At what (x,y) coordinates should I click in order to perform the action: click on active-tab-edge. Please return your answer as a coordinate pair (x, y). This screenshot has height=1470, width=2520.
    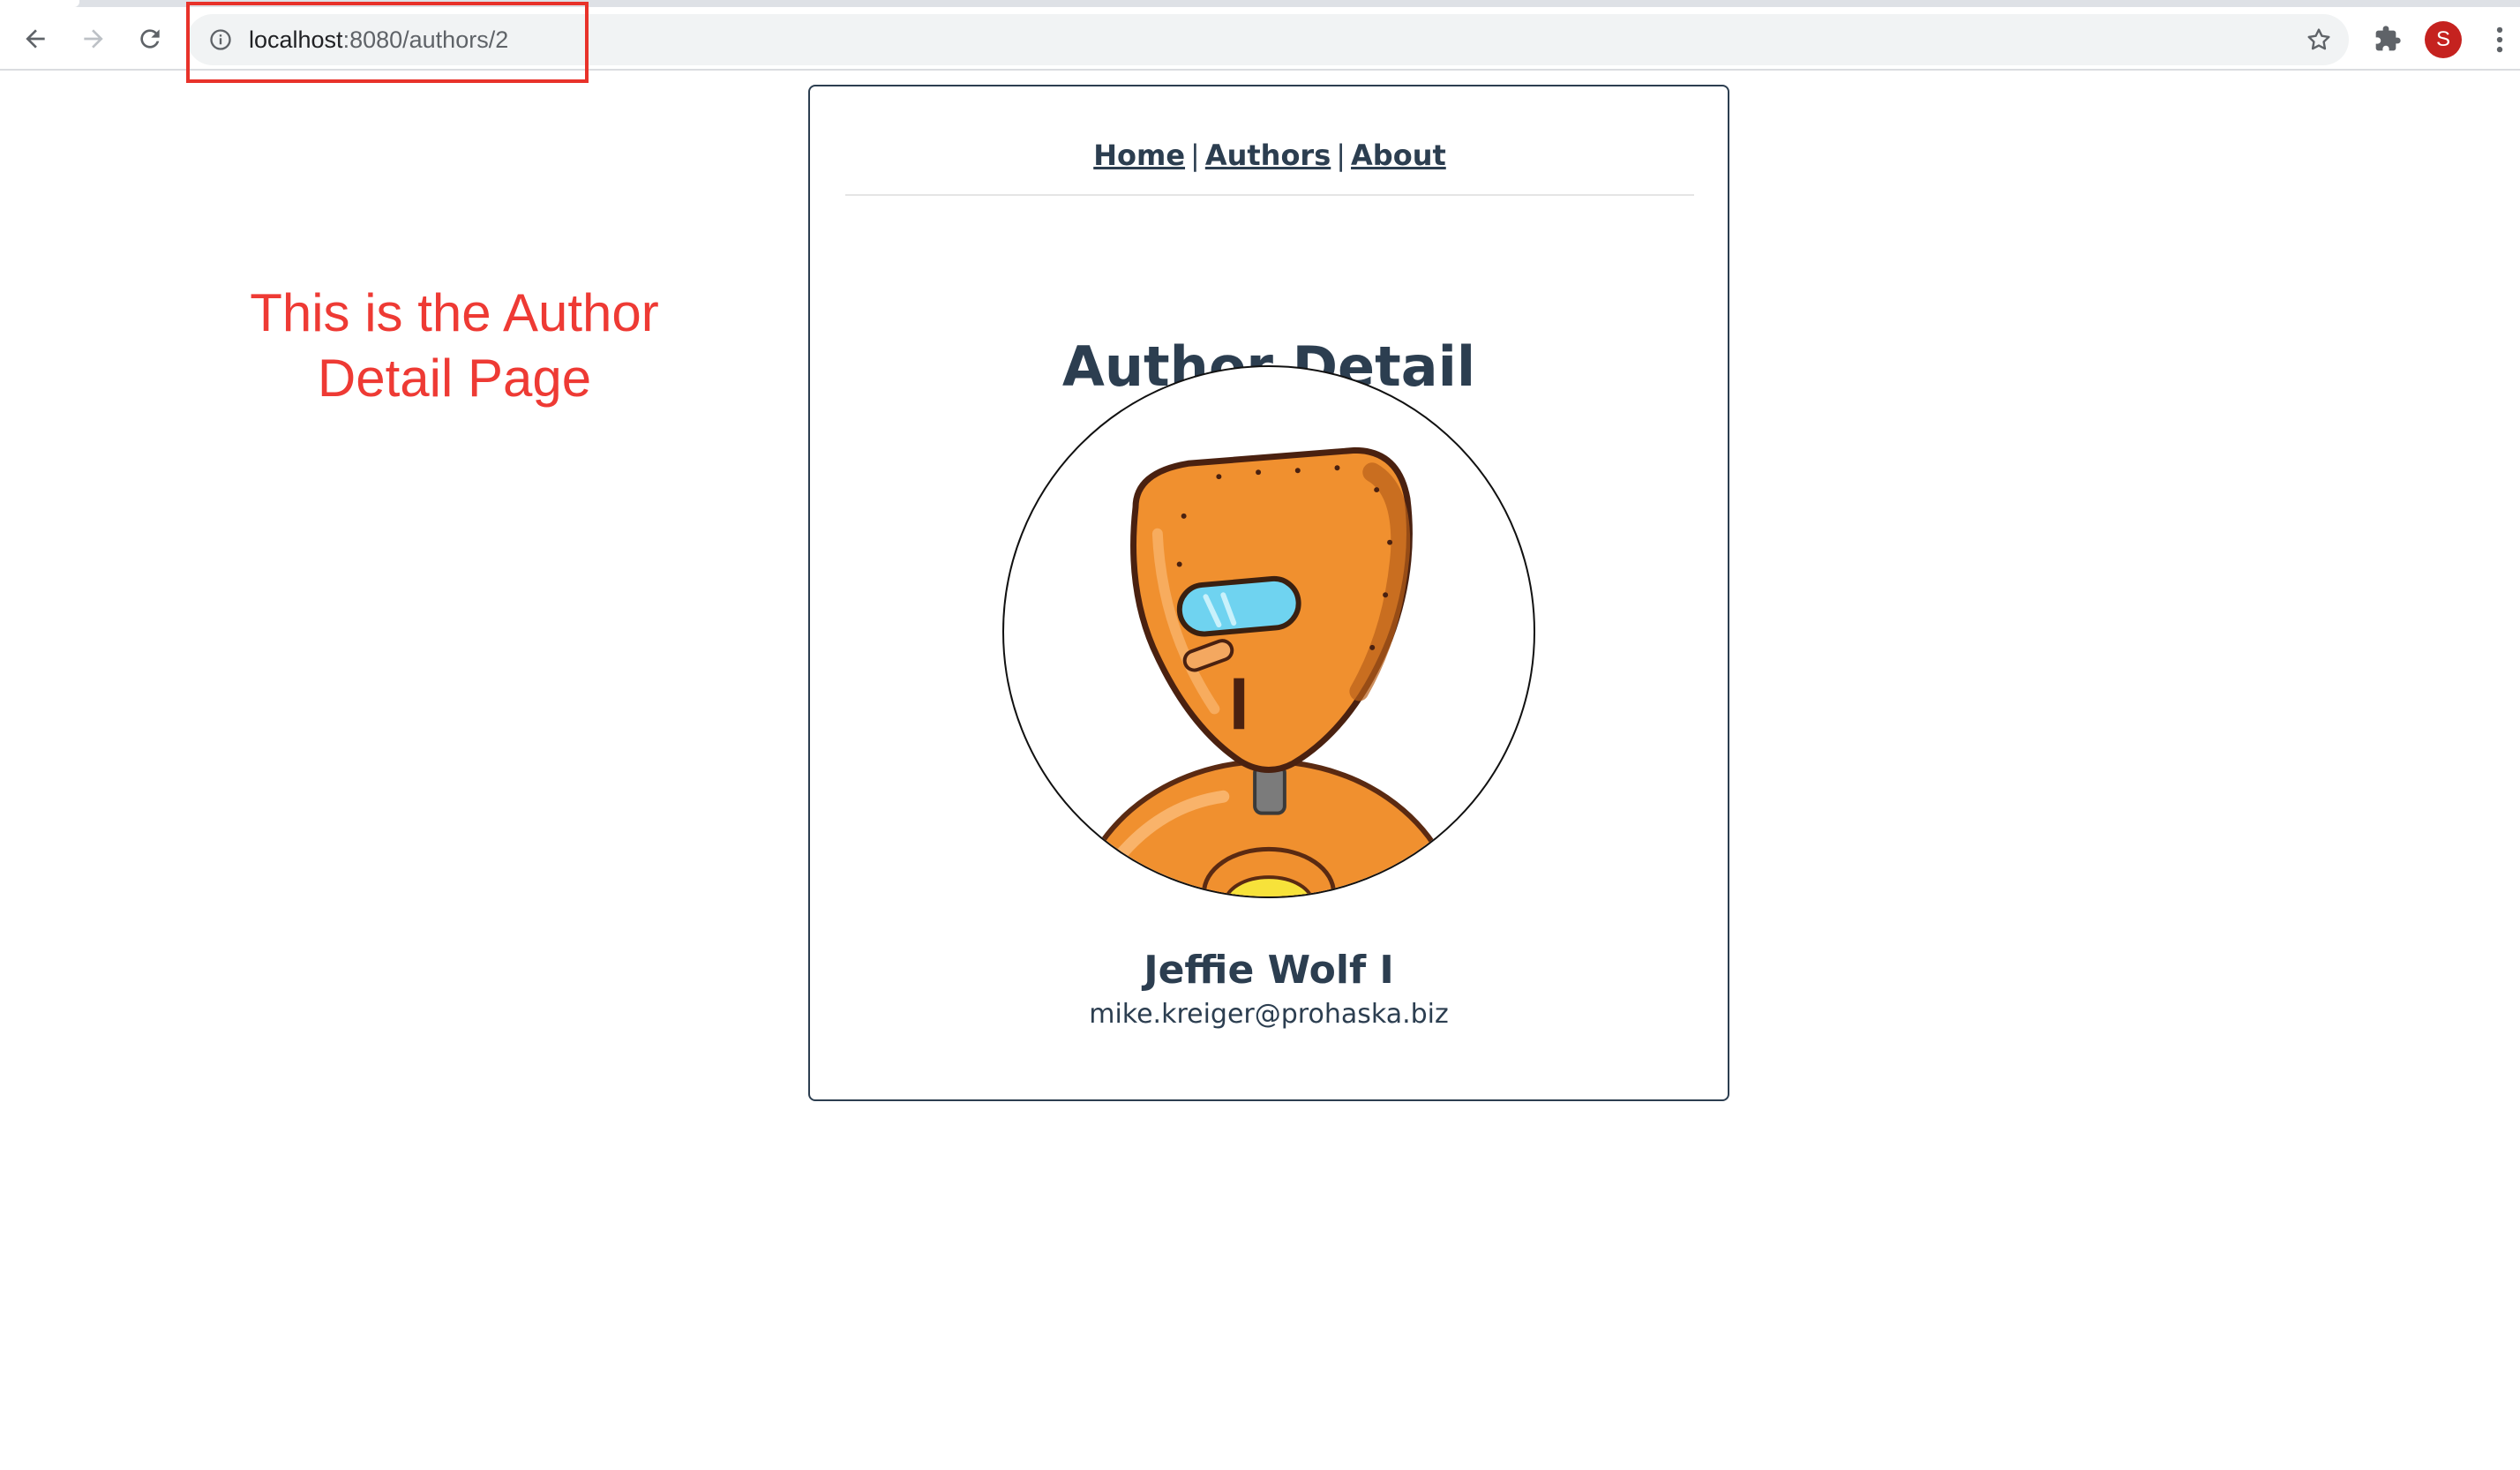
    Looking at the image, I should click on (39, 3).